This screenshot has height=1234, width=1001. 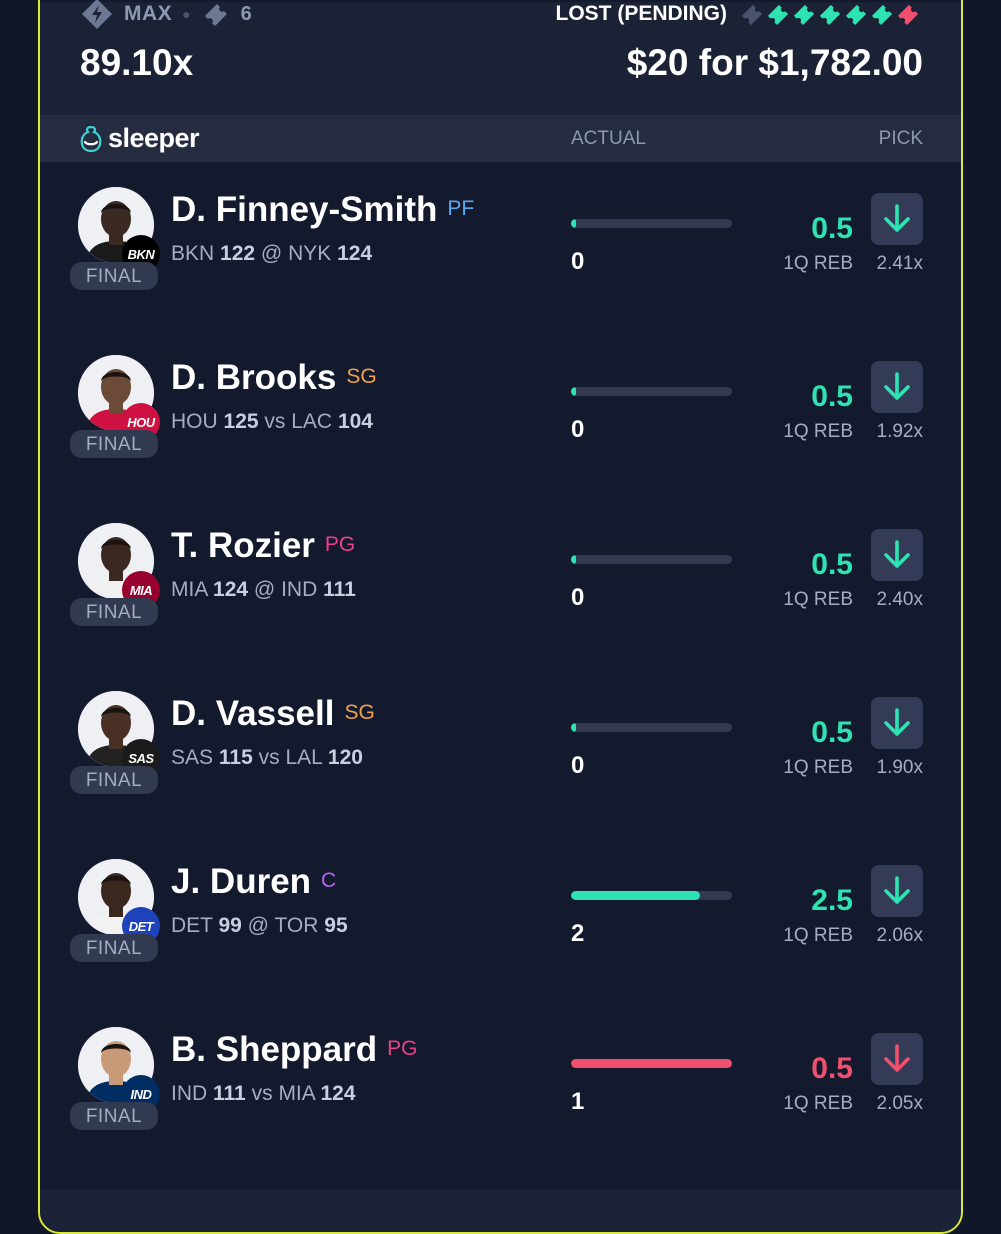 I want to click on ticket-lost-icon, so click(x=908, y=14).